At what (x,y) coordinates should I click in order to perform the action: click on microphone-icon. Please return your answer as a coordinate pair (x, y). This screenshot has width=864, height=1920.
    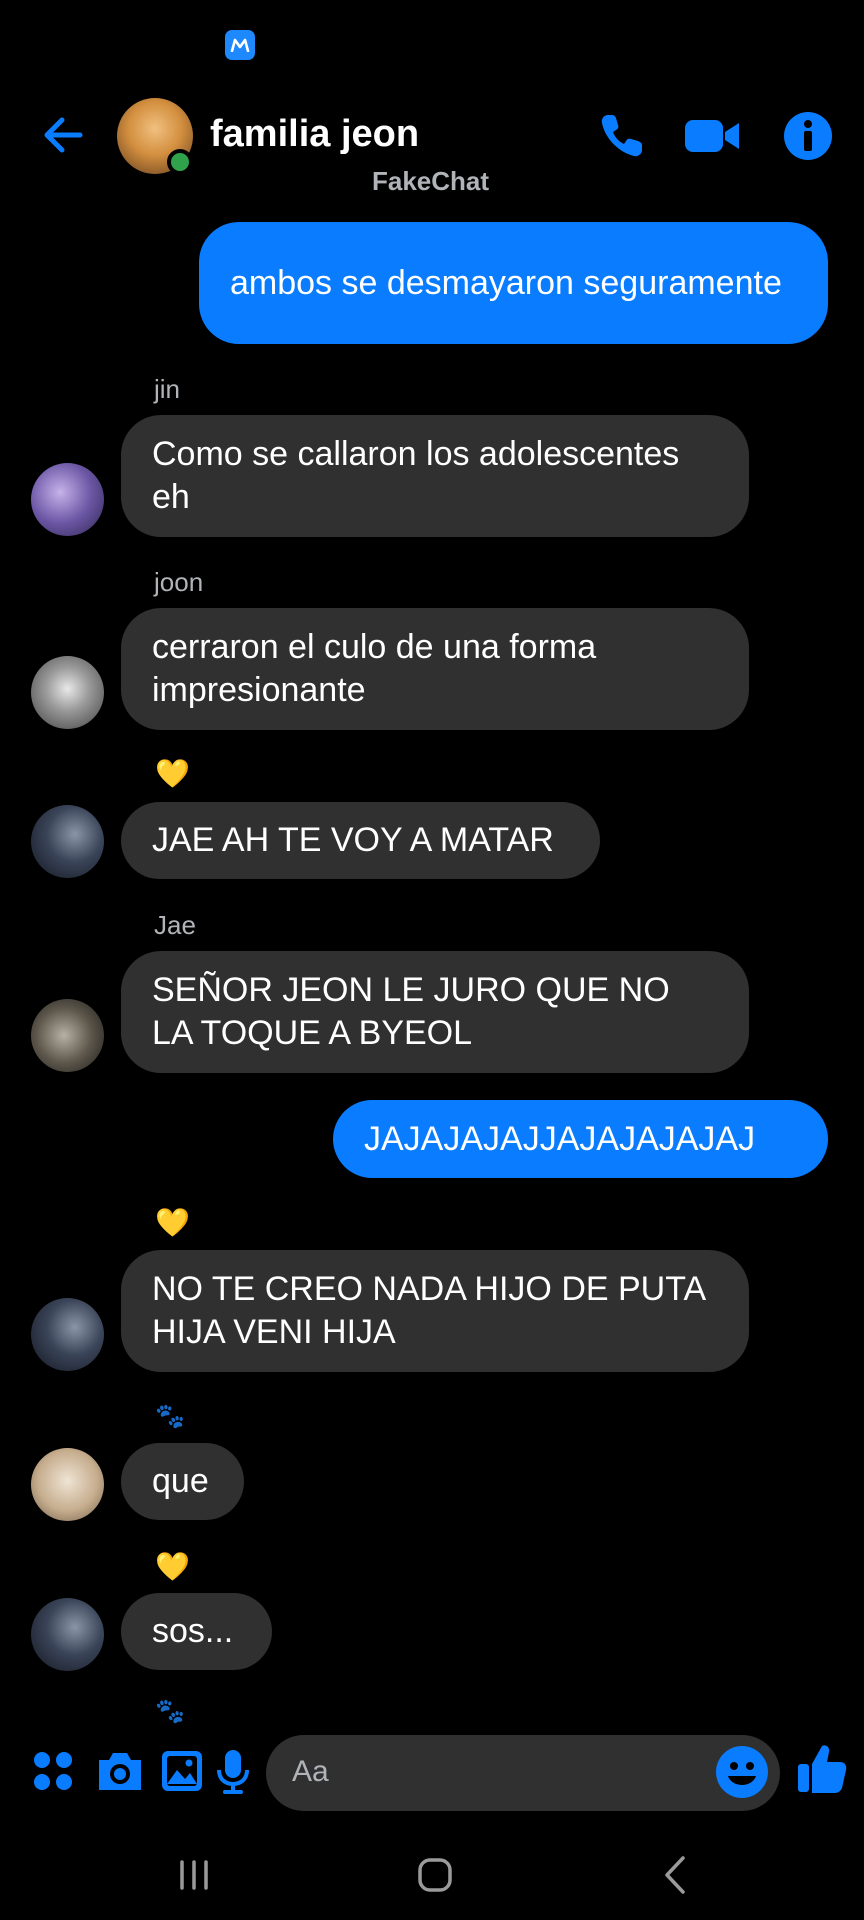
    Looking at the image, I should click on (233, 1771).